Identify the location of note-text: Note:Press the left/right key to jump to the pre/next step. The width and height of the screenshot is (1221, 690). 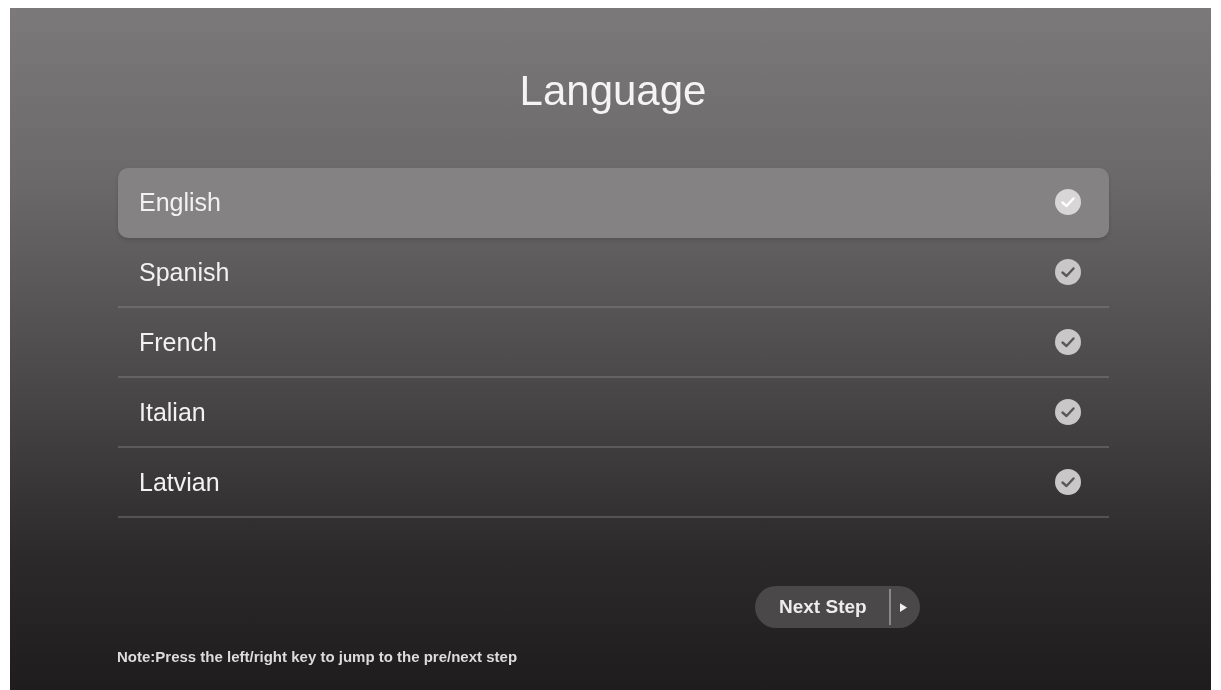
(317, 657).